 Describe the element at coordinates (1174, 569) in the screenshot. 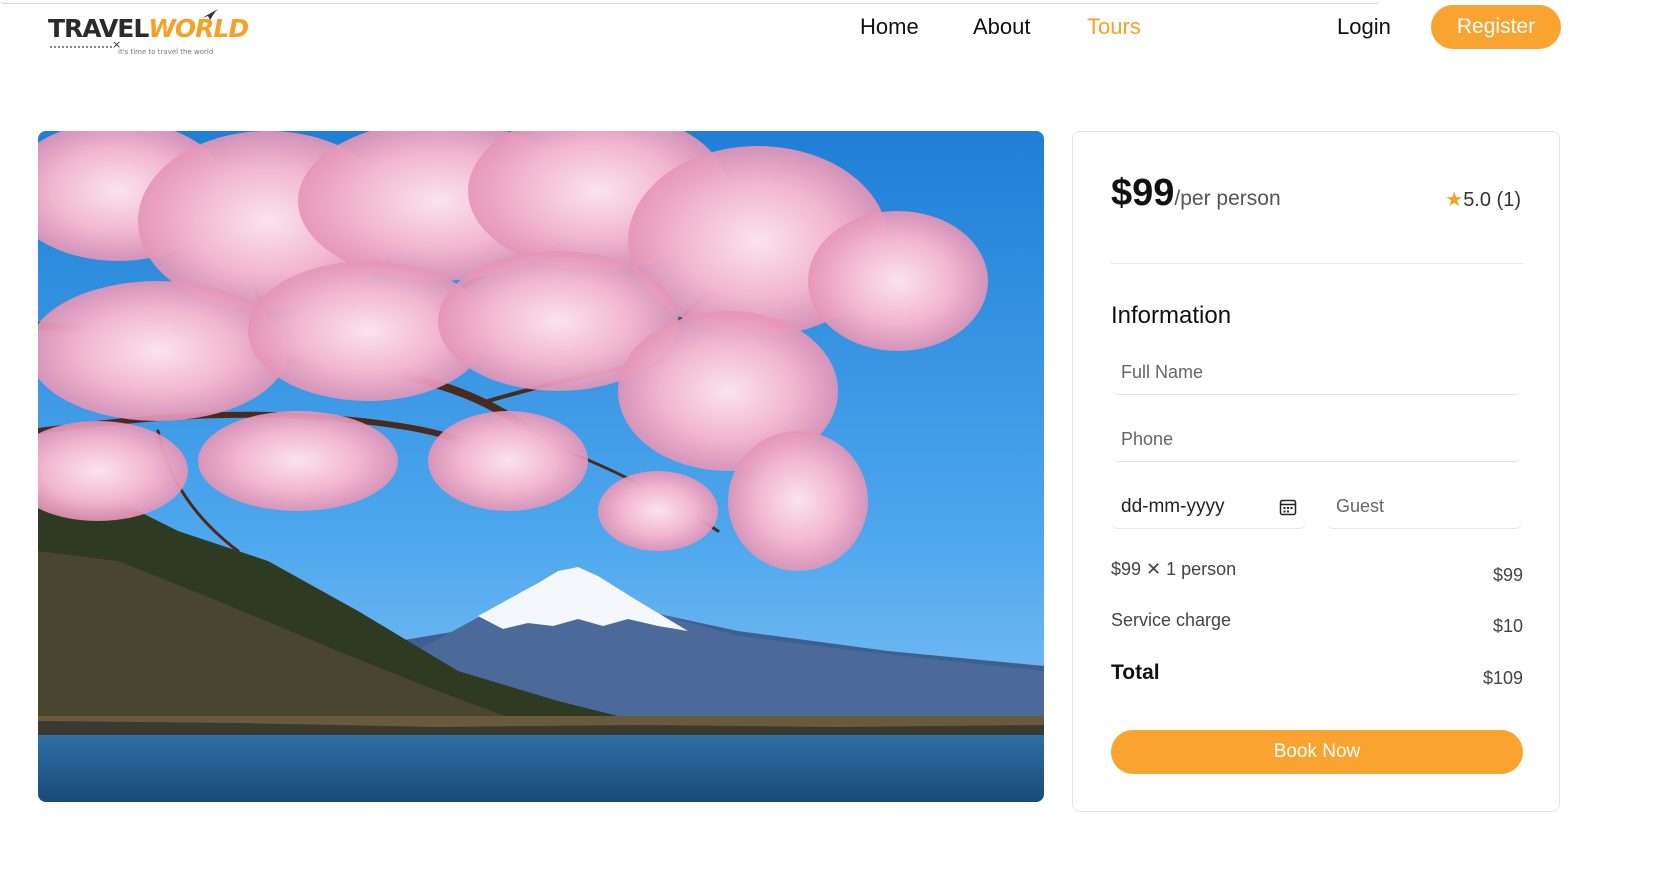

I see `line-item-label: $99 ✕ 1 person` at that location.